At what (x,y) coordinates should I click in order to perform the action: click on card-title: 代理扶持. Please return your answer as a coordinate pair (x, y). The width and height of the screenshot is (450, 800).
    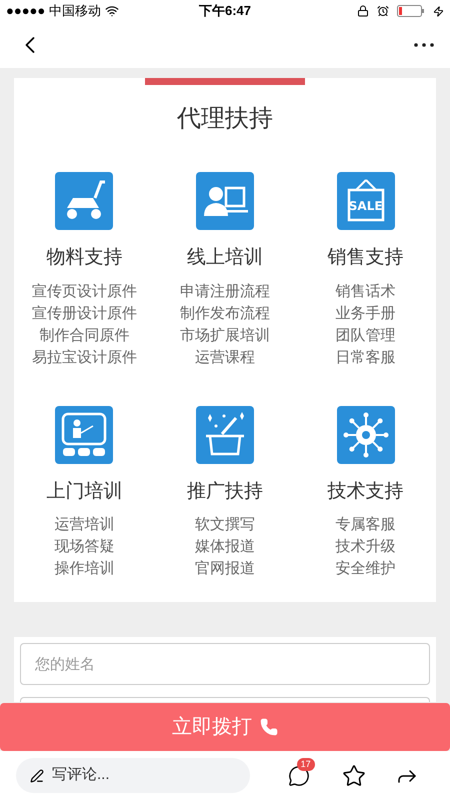
    Looking at the image, I should click on (225, 119).